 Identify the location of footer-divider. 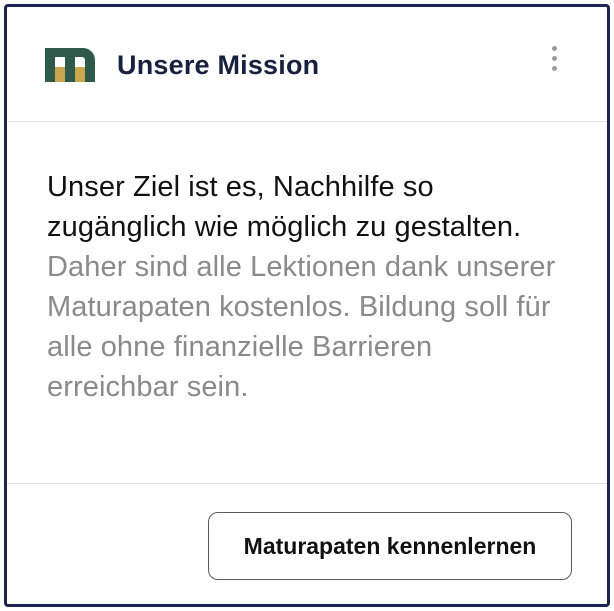
(307, 483).